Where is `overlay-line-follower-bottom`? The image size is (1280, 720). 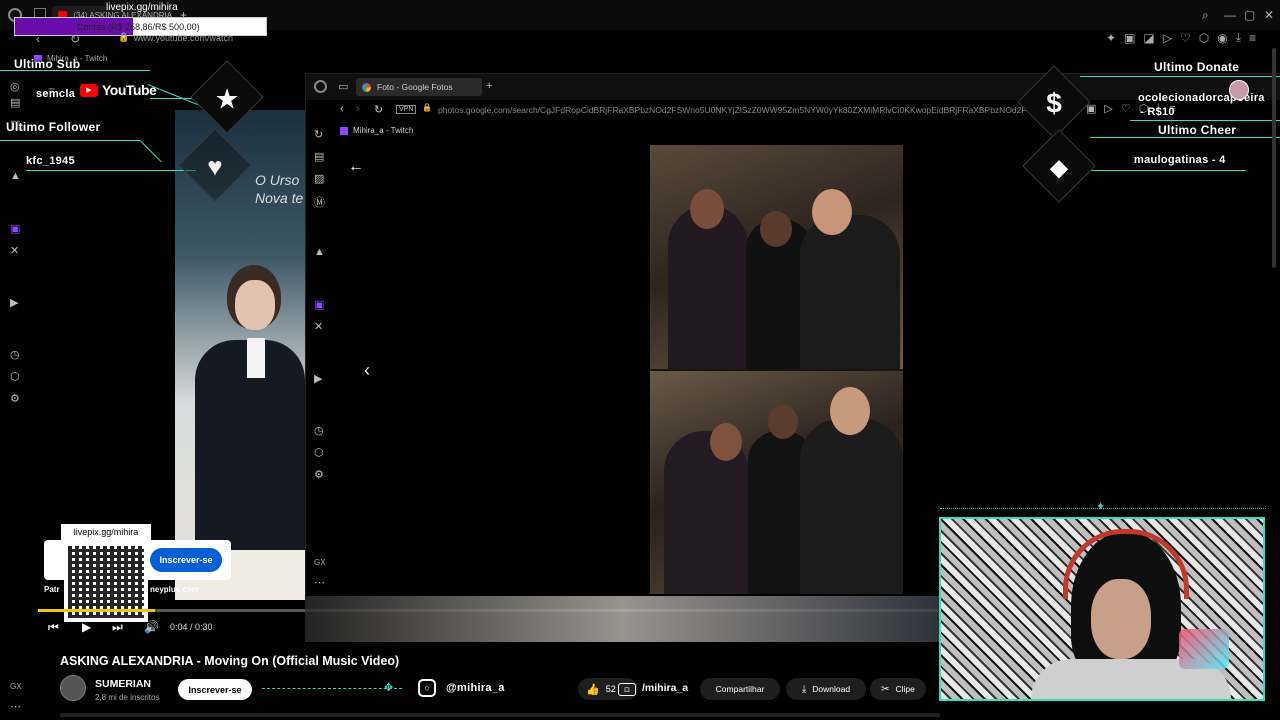
overlay-line-follower-bottom is located at coordinates (111, 170).